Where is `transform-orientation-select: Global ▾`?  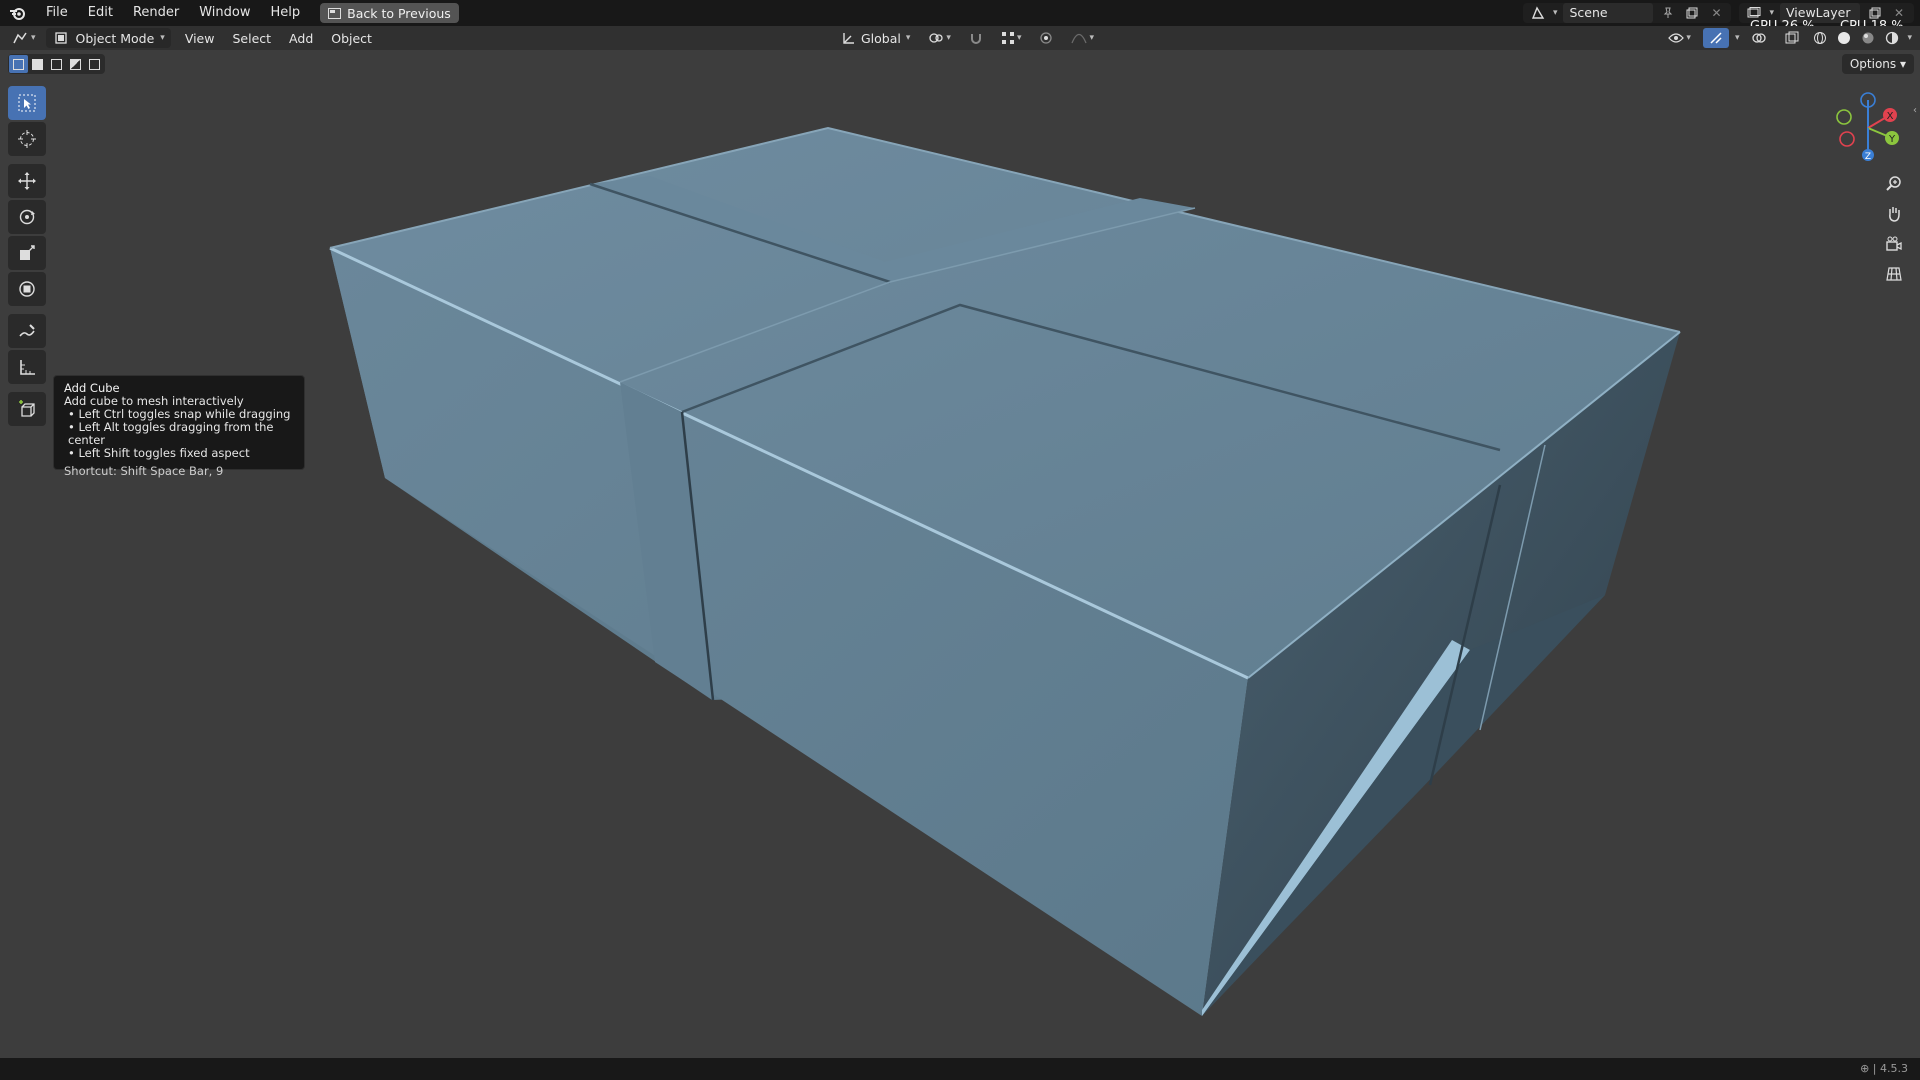
transform-orientation-select: Global ▾ is located at coordinates (876, 38).